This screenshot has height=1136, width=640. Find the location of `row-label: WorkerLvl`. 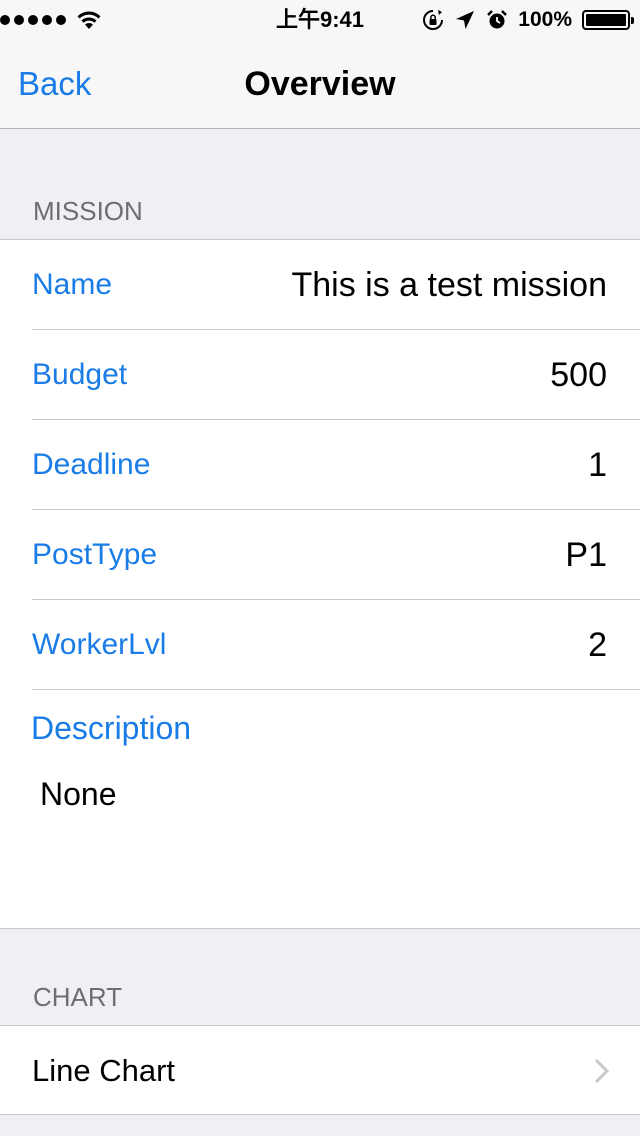

row-label: WorkerLvl is located at coordinates (99, 644).